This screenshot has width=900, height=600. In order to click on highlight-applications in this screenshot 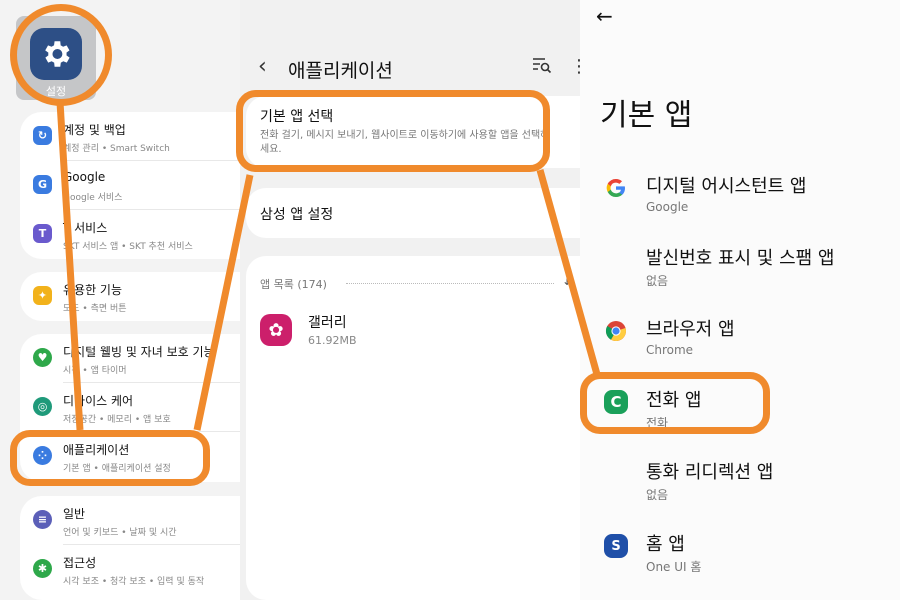, I will do `click(110, 458)`.